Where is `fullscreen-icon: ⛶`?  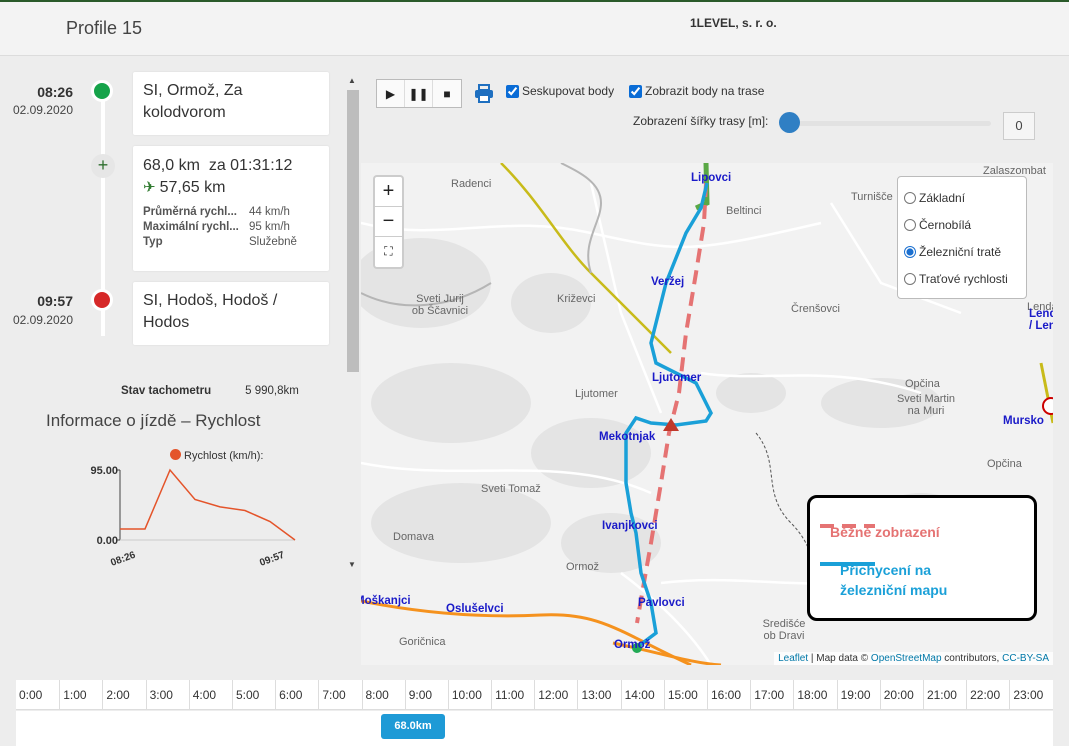 fullscreen-icon: ⛶ is located at coordinates (388, 252).